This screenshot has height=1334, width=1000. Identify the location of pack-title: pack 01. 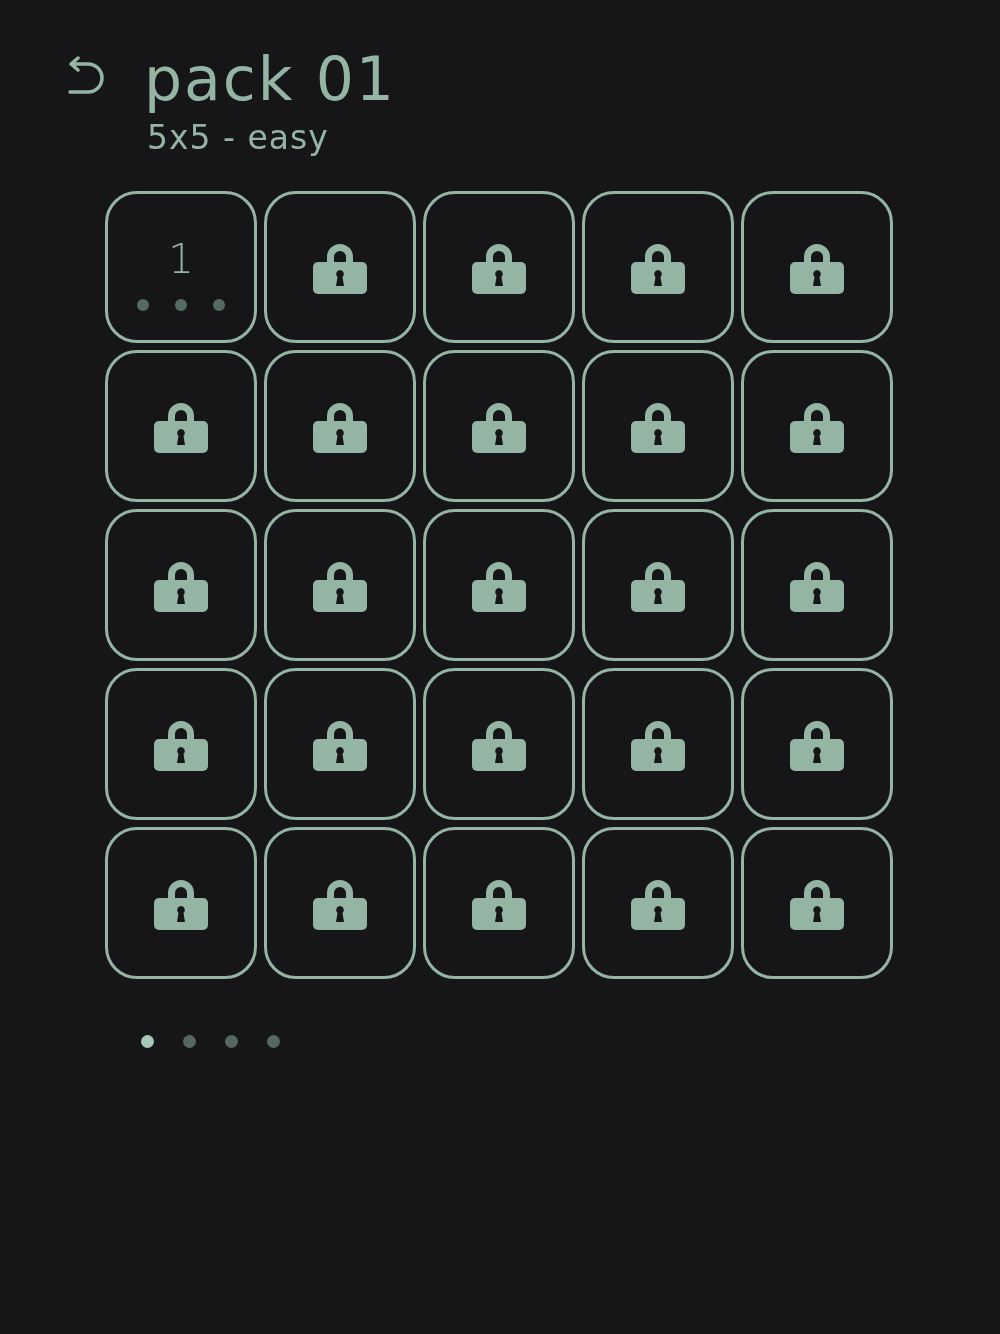
(270, 79).